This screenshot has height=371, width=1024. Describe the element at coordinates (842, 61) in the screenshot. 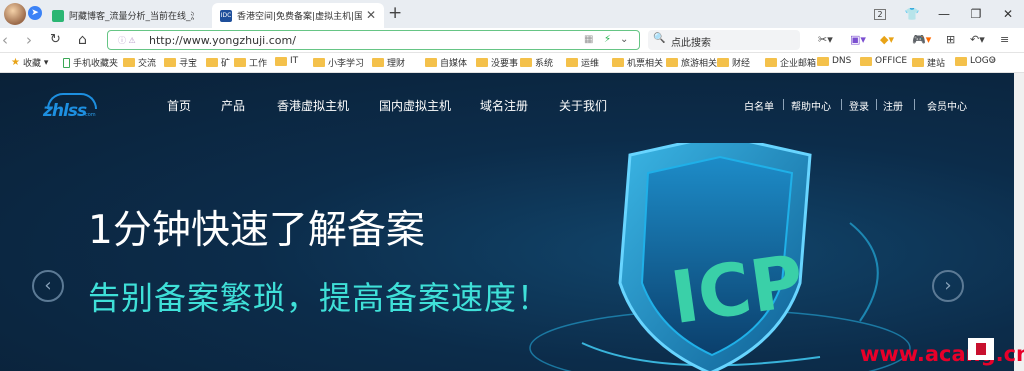

I see `bookmark-label: DNS` at that location.